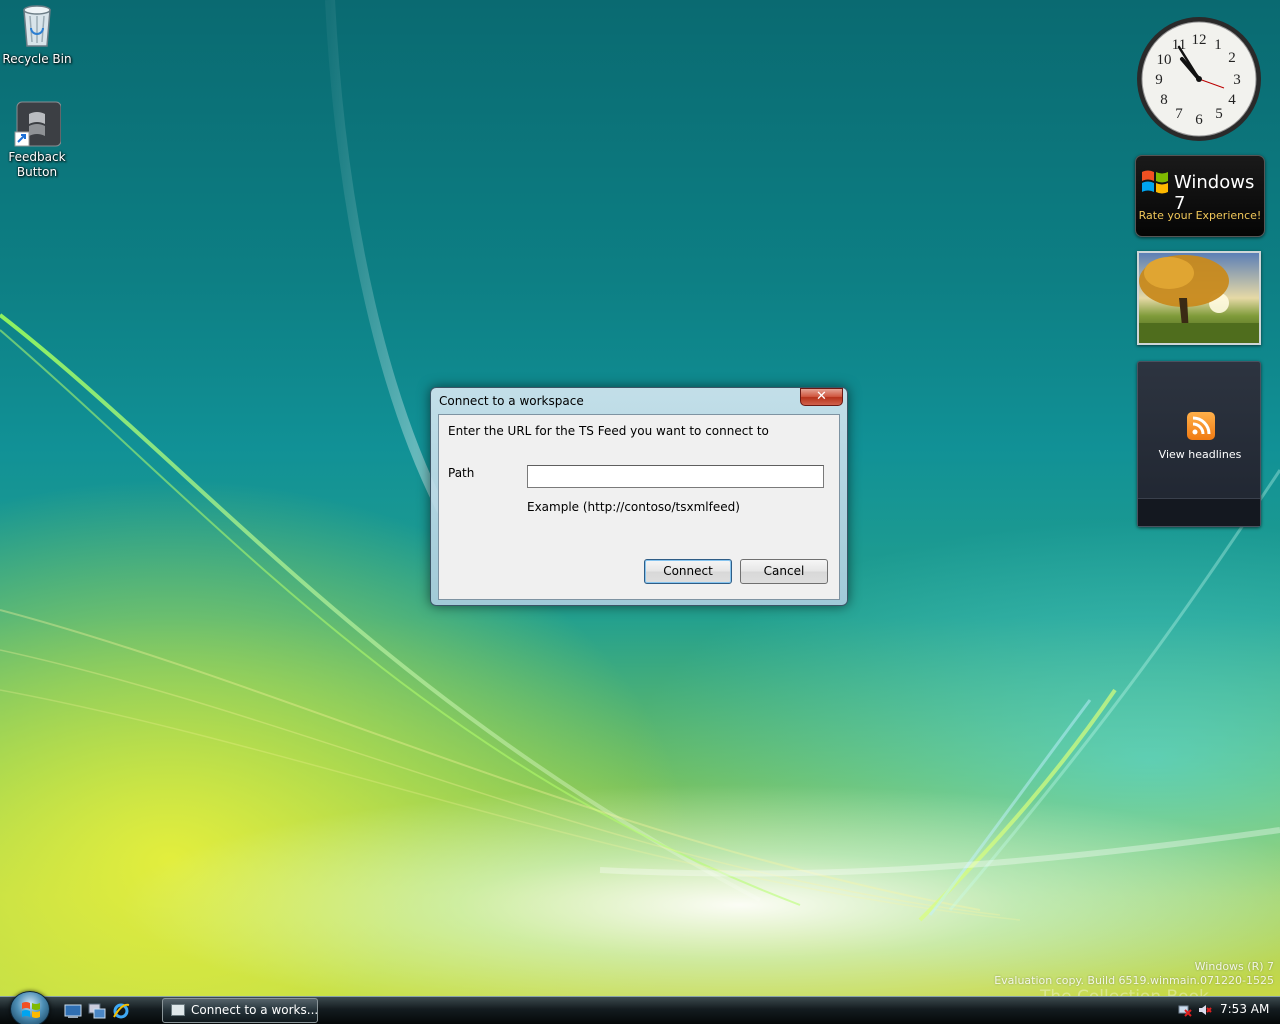 This screenshot has height=1024, width=1280. I want to click on connect-button: Connect, so click(688, 571).